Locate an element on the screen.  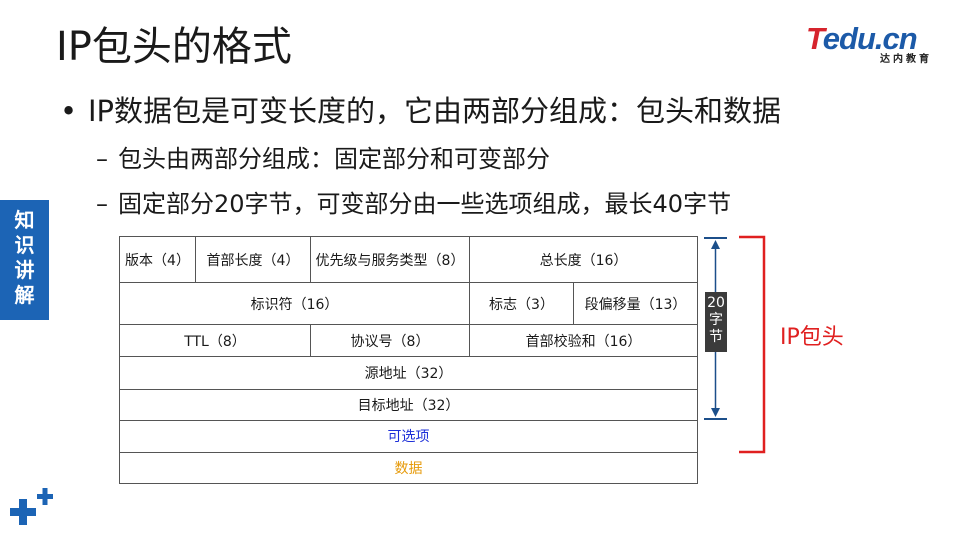
side-tab-char: 讲 is located at coordinates (24, 270).